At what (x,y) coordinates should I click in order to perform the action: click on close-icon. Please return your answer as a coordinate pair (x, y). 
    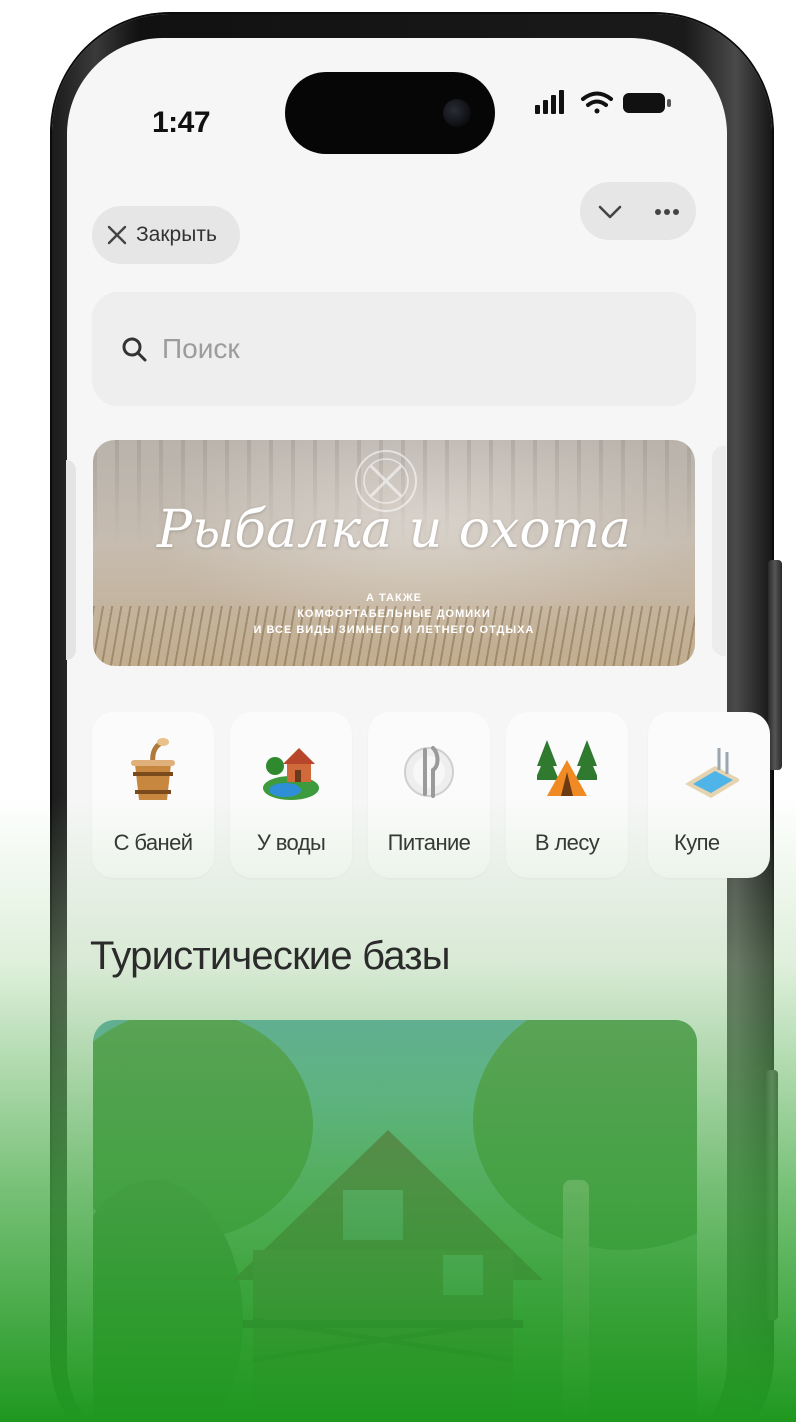
    Looking at the image, I should click on (117, 235).